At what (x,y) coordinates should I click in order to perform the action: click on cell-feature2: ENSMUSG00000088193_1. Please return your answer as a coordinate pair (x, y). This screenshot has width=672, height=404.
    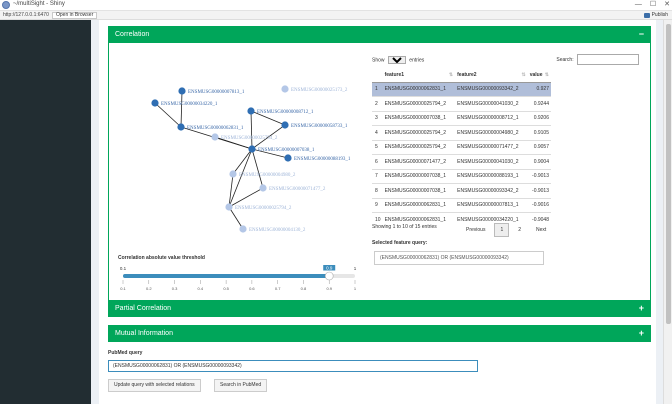
    Looking at the image, I should click on (491, 176).